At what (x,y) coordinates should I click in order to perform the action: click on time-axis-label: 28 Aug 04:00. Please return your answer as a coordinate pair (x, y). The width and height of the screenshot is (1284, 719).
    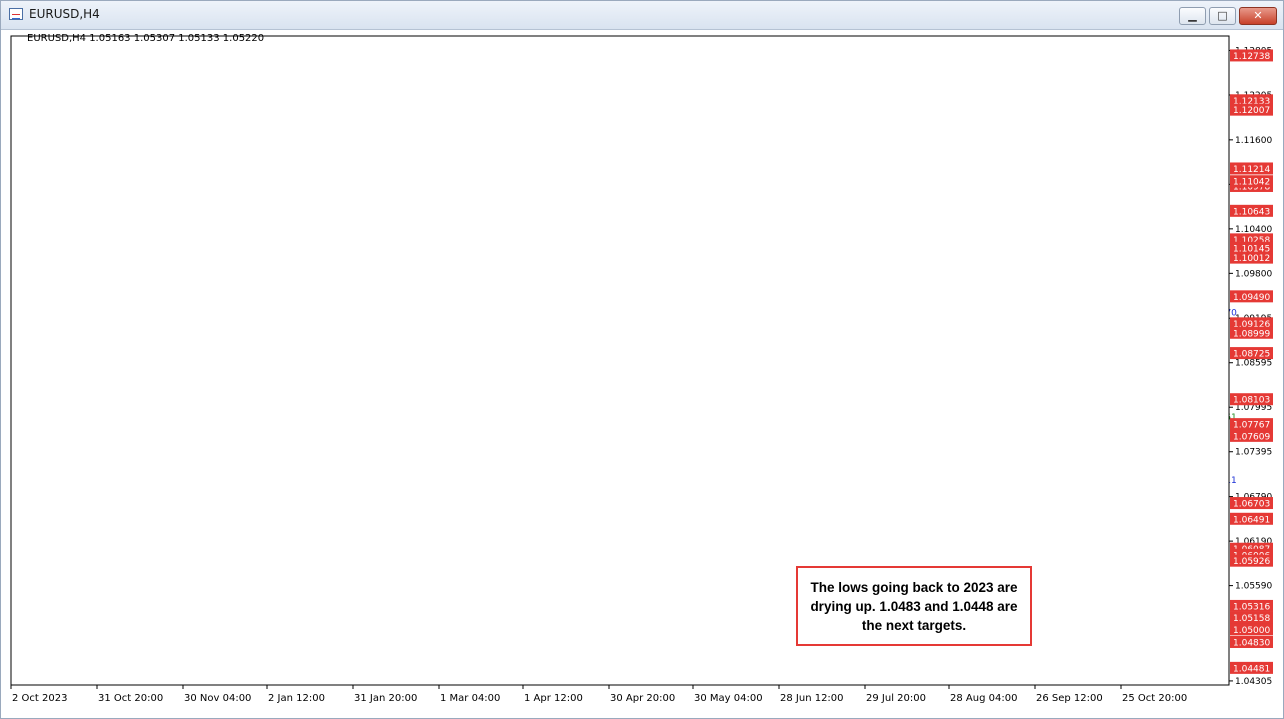
    Looking at the image, I should click on (983, 698).